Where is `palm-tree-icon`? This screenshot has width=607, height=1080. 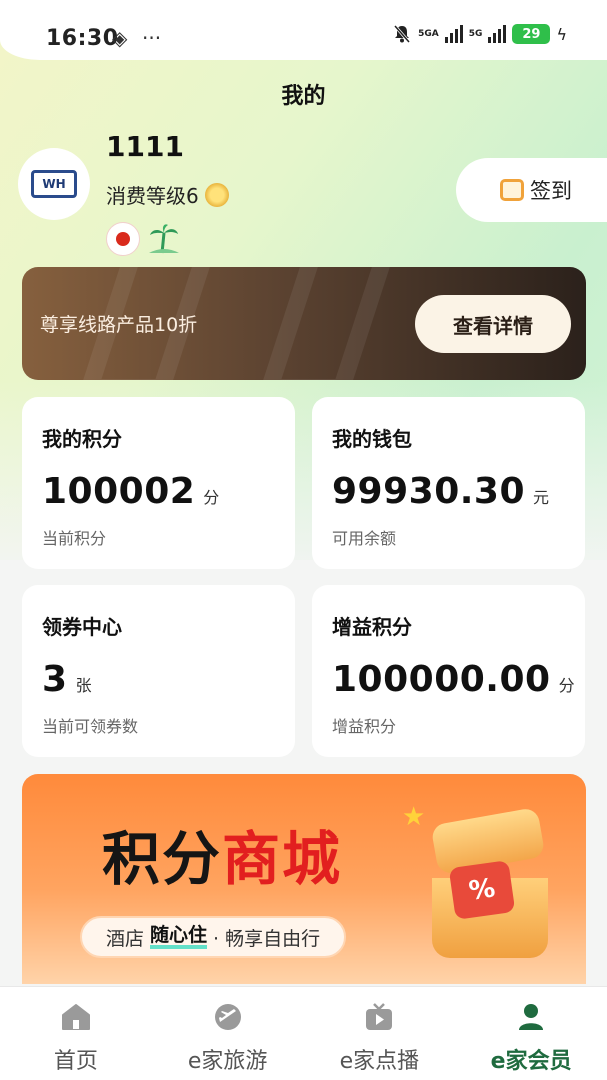
palm-tree-icon is located at coordinates (164, 239).